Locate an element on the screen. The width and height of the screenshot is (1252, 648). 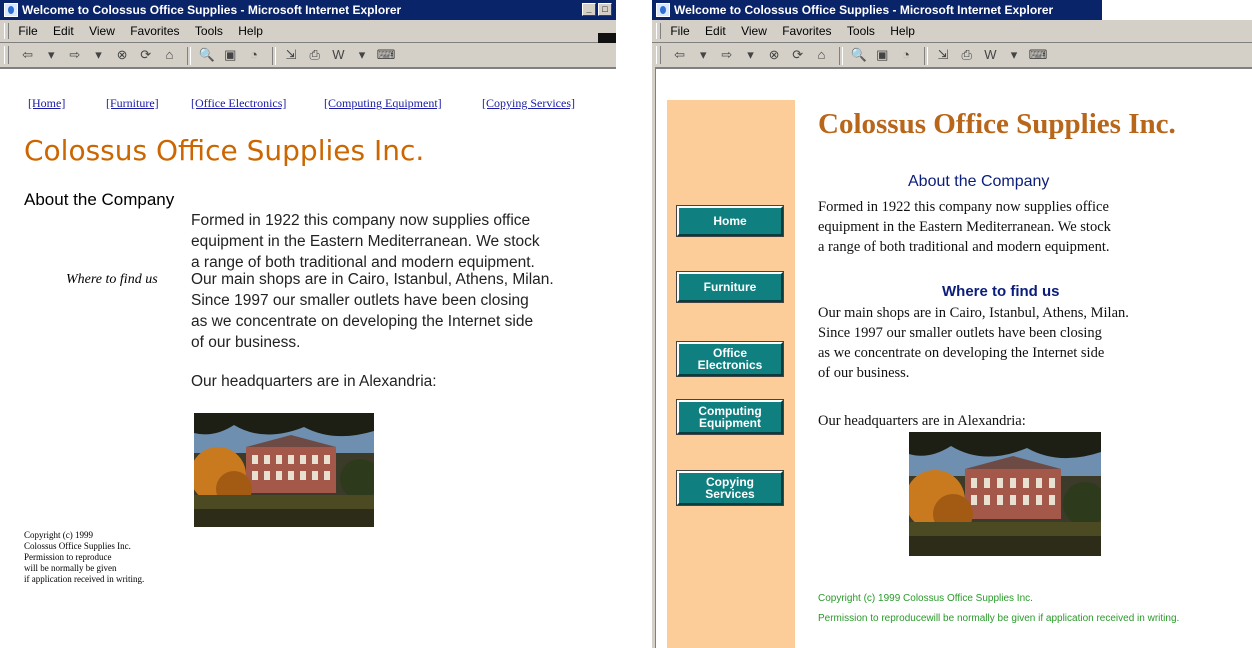
where-heading: Where to find us is located at coordinates (1001, 291).